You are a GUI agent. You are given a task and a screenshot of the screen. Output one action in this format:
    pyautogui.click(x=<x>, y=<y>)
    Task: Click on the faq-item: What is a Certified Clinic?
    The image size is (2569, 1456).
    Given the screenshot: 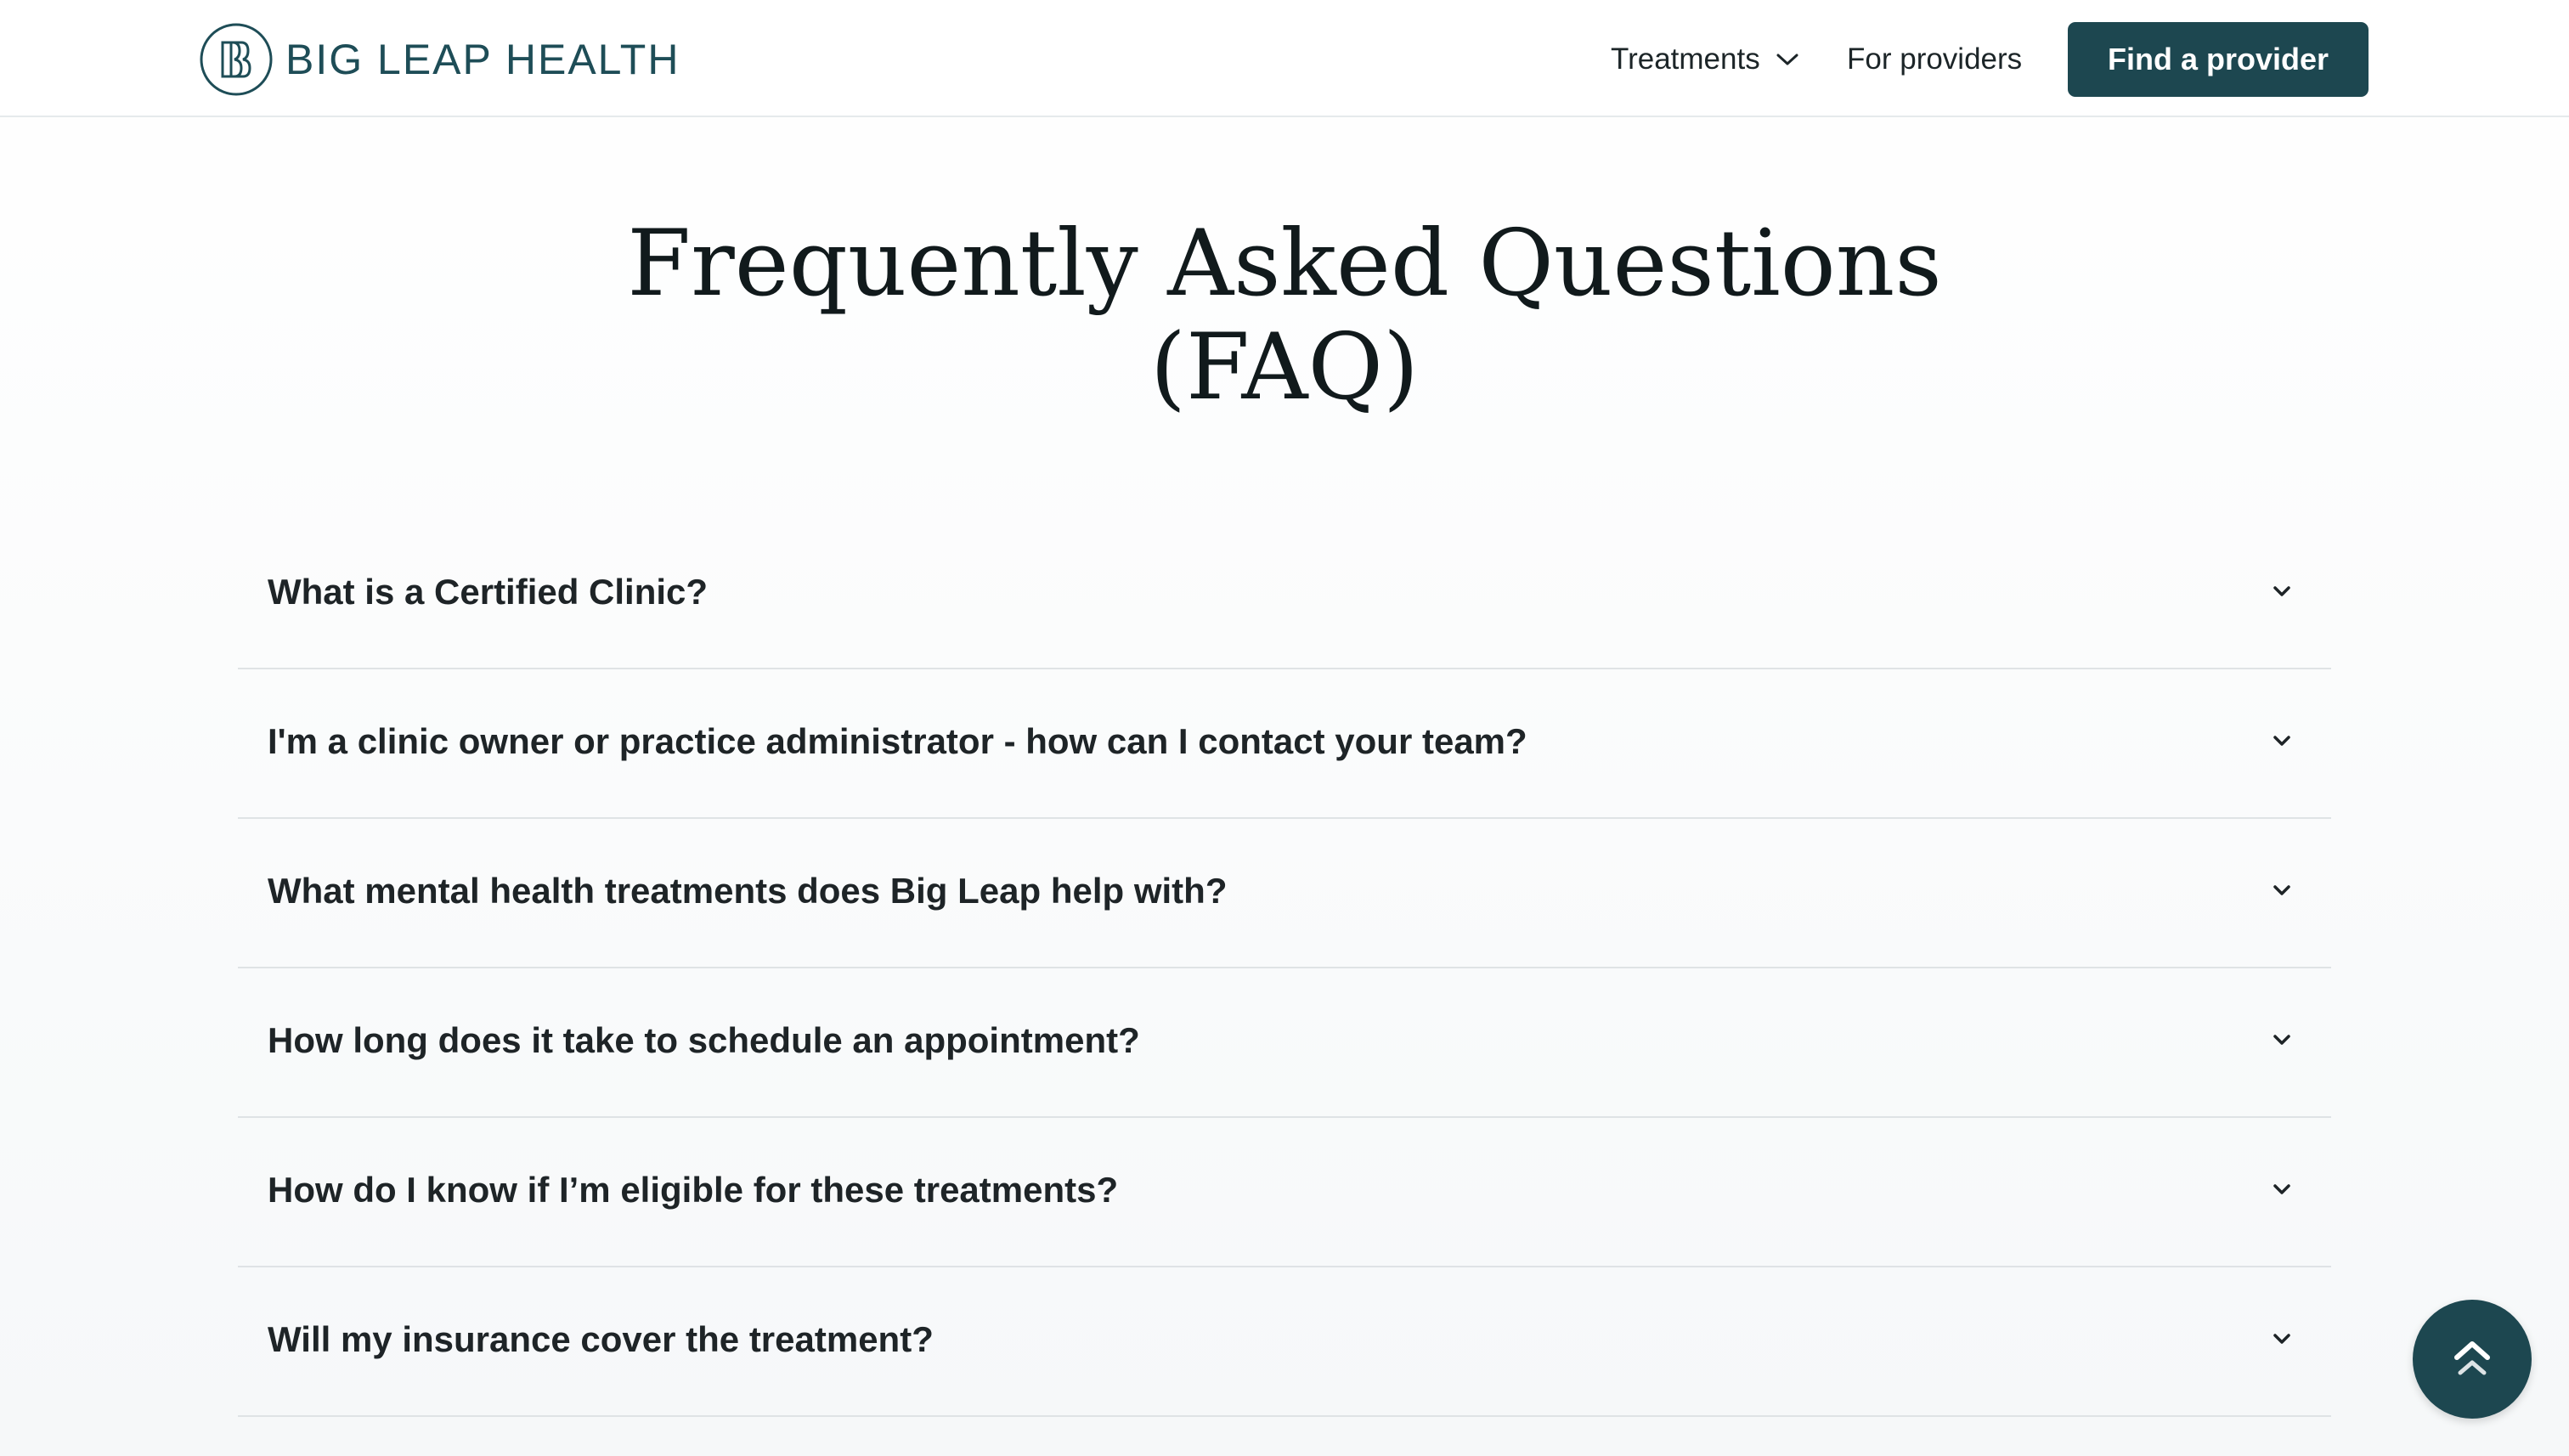 What is the action you would take?
    pyautogui.click(x=1284, y=594)
    